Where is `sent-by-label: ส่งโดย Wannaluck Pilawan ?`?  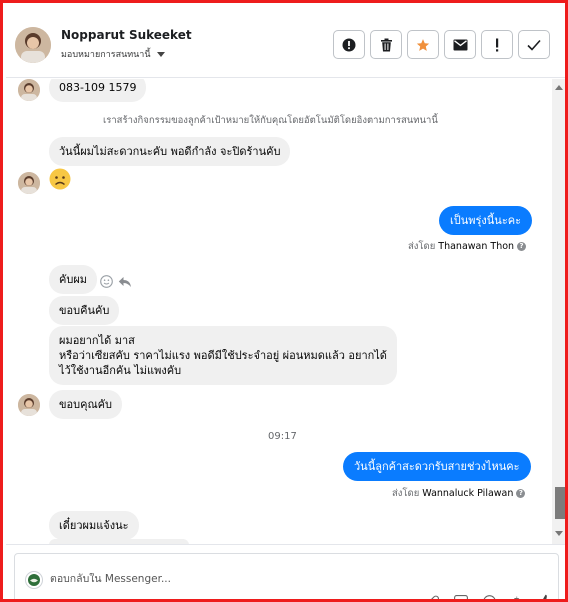 sent-by-label: ส่งโดย Wannaluck Pilawan ? is located at coordinates (459, 493).